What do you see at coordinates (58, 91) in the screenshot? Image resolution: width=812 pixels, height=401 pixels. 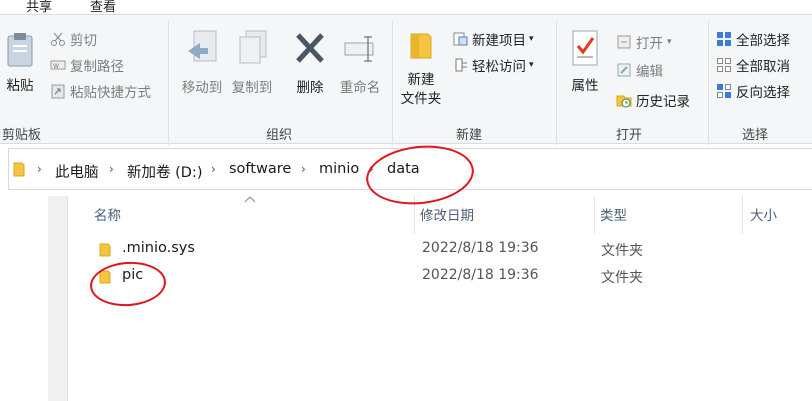 I see `paste-shortcut-icon` at bounding box center [58, 91].